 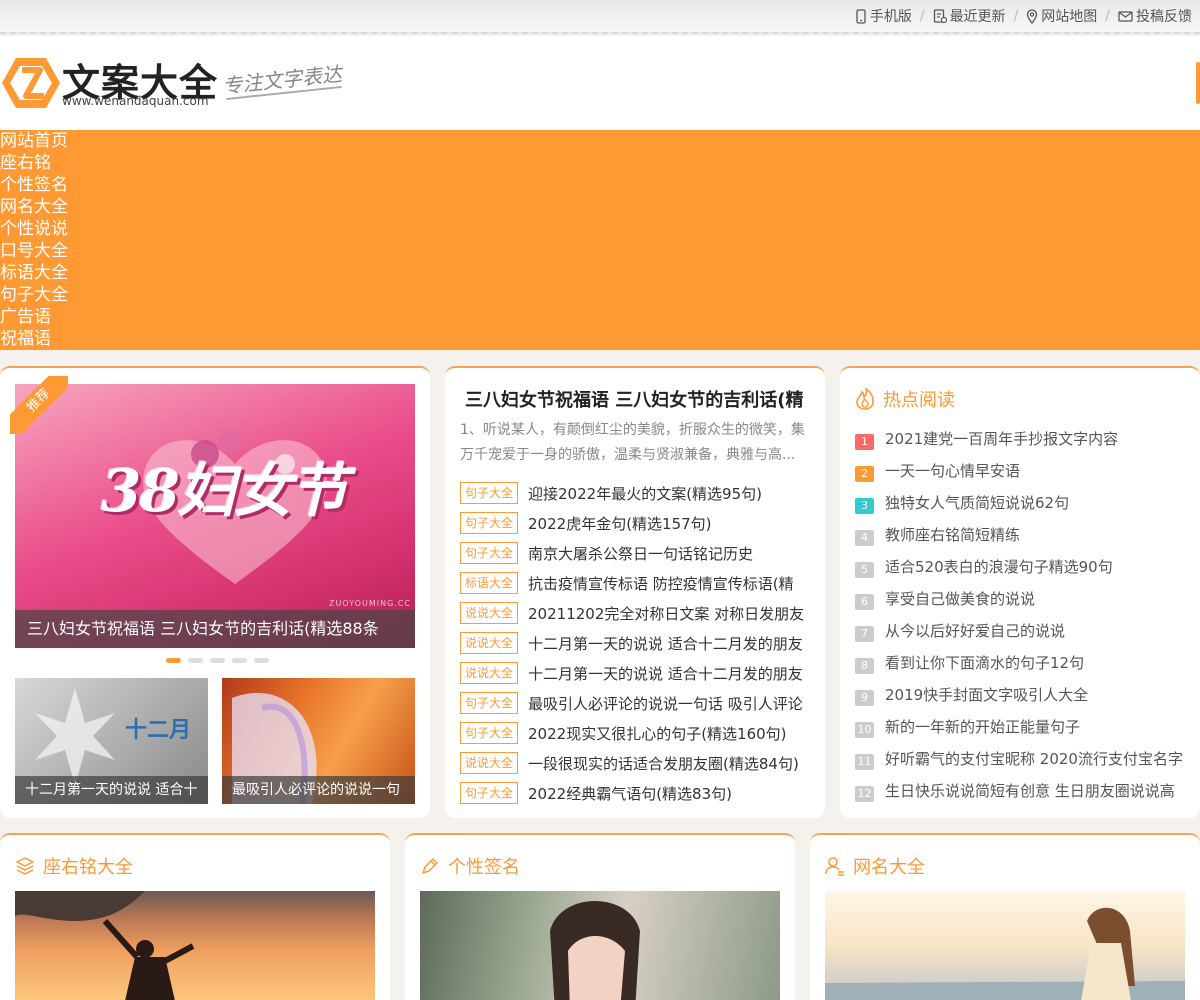 I want to click on list-item: 说说大全 20211202完全对称日文案 对称日发朋友, so click(x=635, y=613).